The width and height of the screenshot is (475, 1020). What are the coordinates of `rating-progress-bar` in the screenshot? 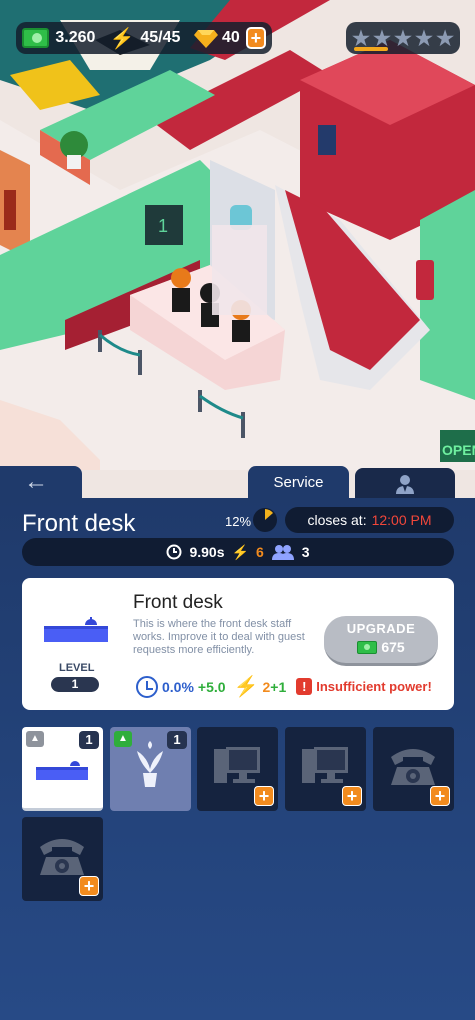 It's located at (371, 49).